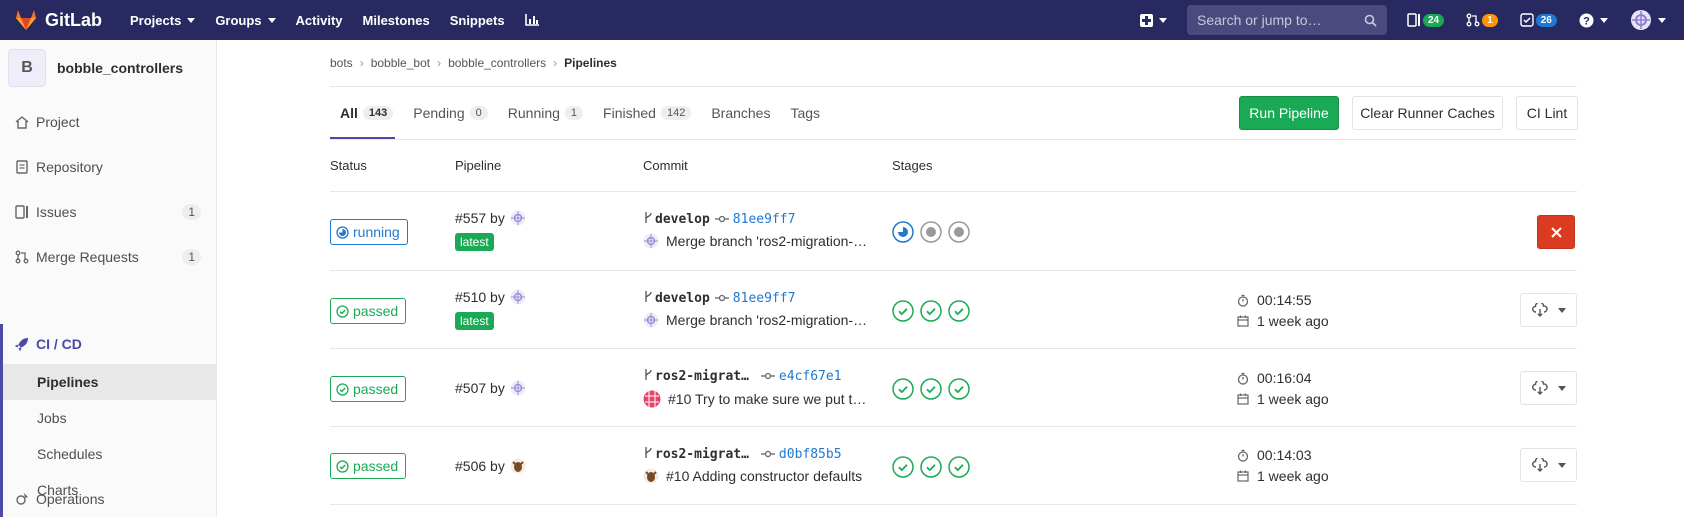 The width and height of the screenshot is (1684, 517). What do you see at coordinates (108, 499) in the screenshot?
I see `sidebar-item-operations: Operations` at bounding box center [108, 499].